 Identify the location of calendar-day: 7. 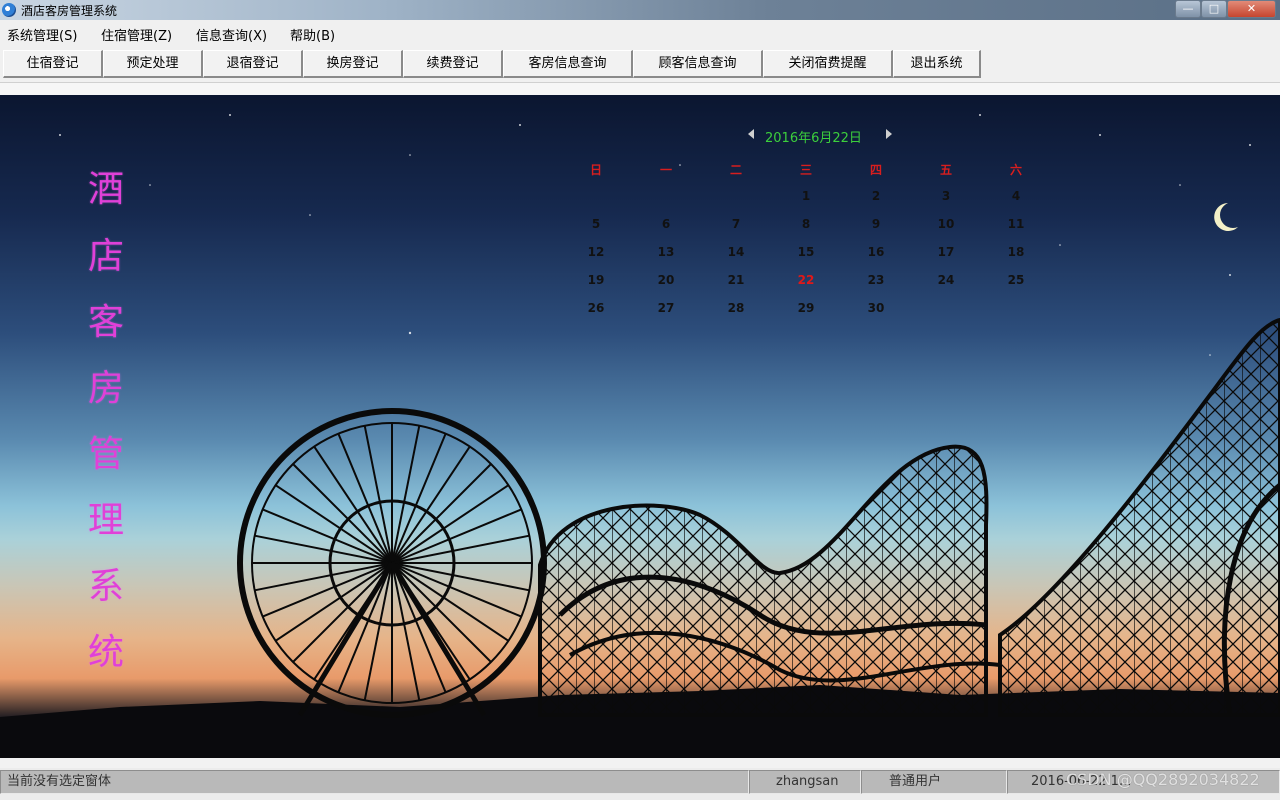
(736, 224).